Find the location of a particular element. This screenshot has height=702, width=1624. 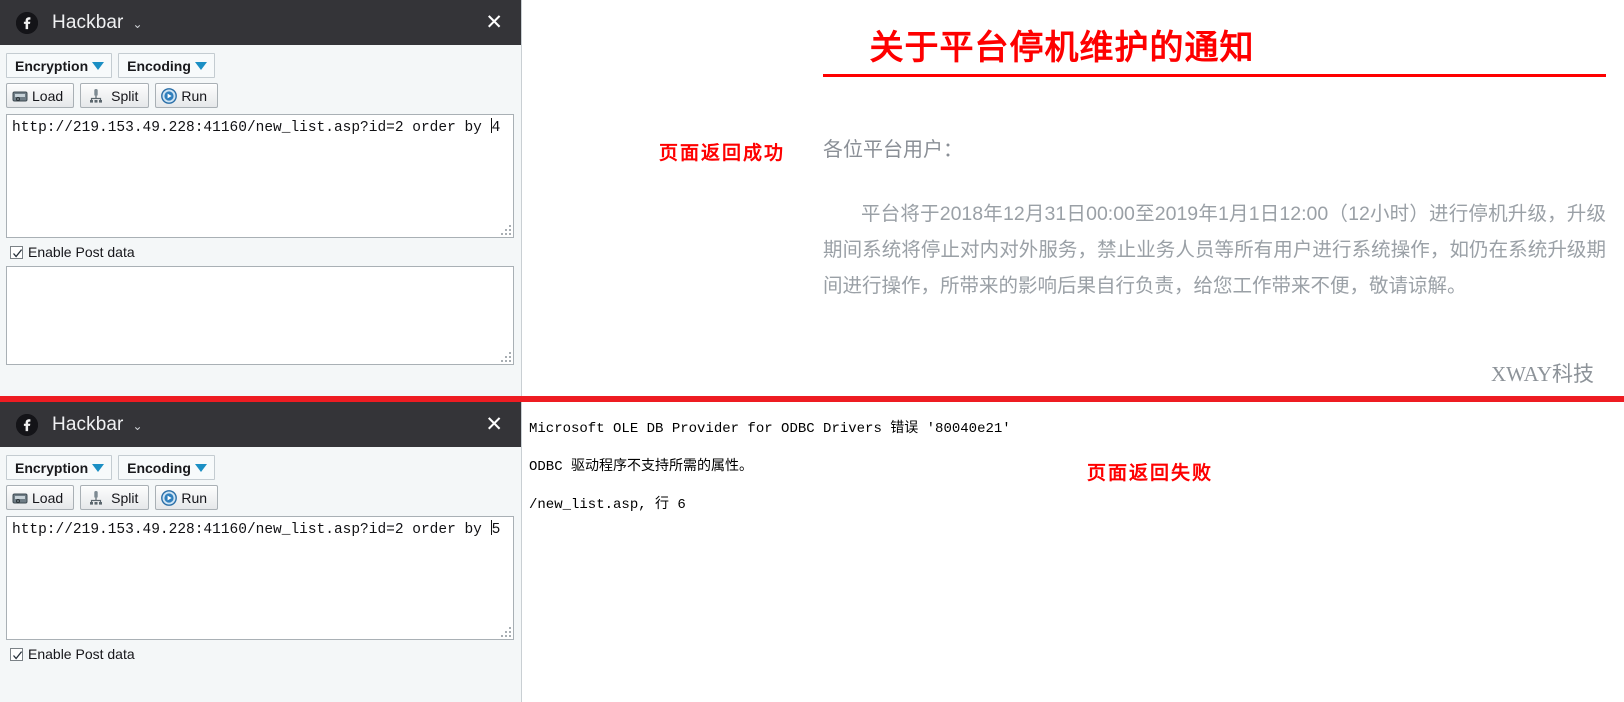

chevron-down-icon-top: ⌄ is located at coordinates (137, 24).